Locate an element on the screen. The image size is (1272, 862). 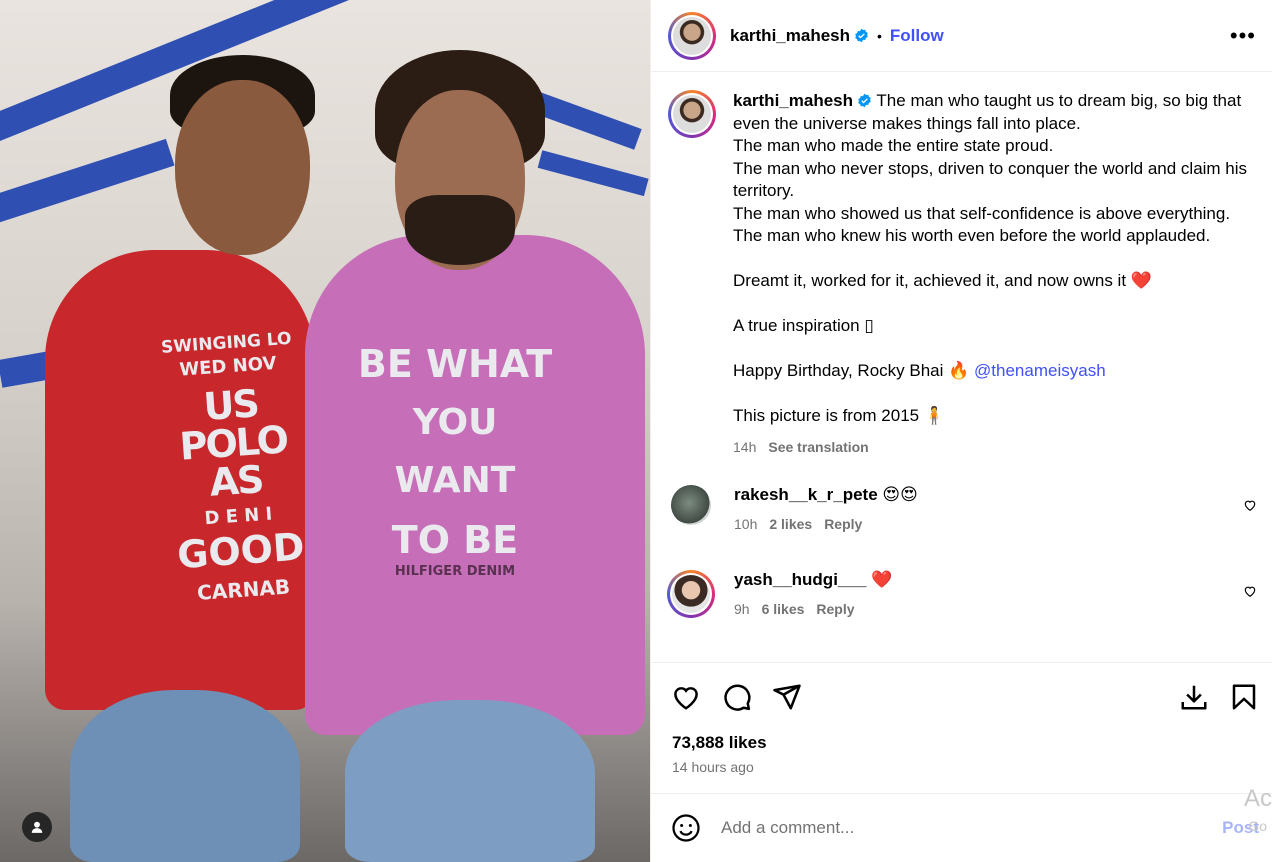
shirt-text-line: GOOD is located at coordinates (240, 551).